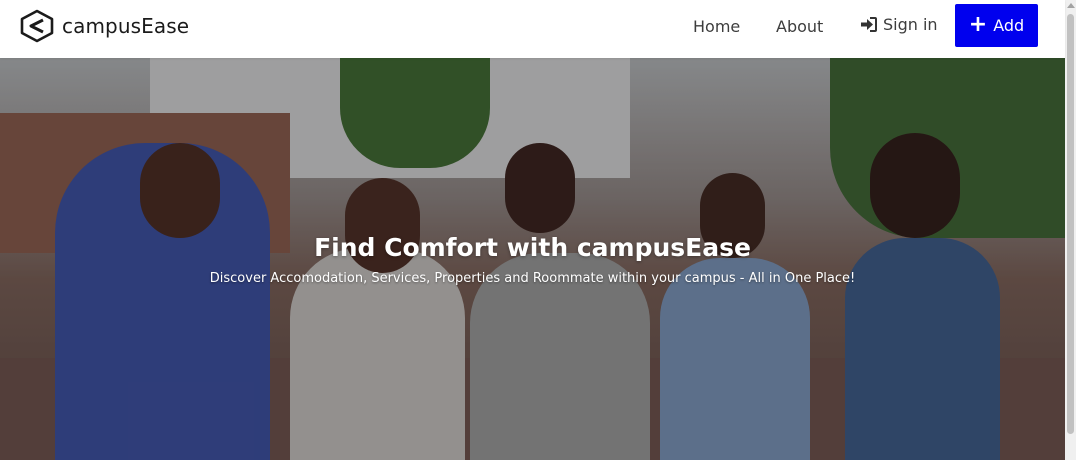  Describe the element at coordinates (1071, 5) in the screenshot. I see `scroll-up-arrow-icon` at that location.